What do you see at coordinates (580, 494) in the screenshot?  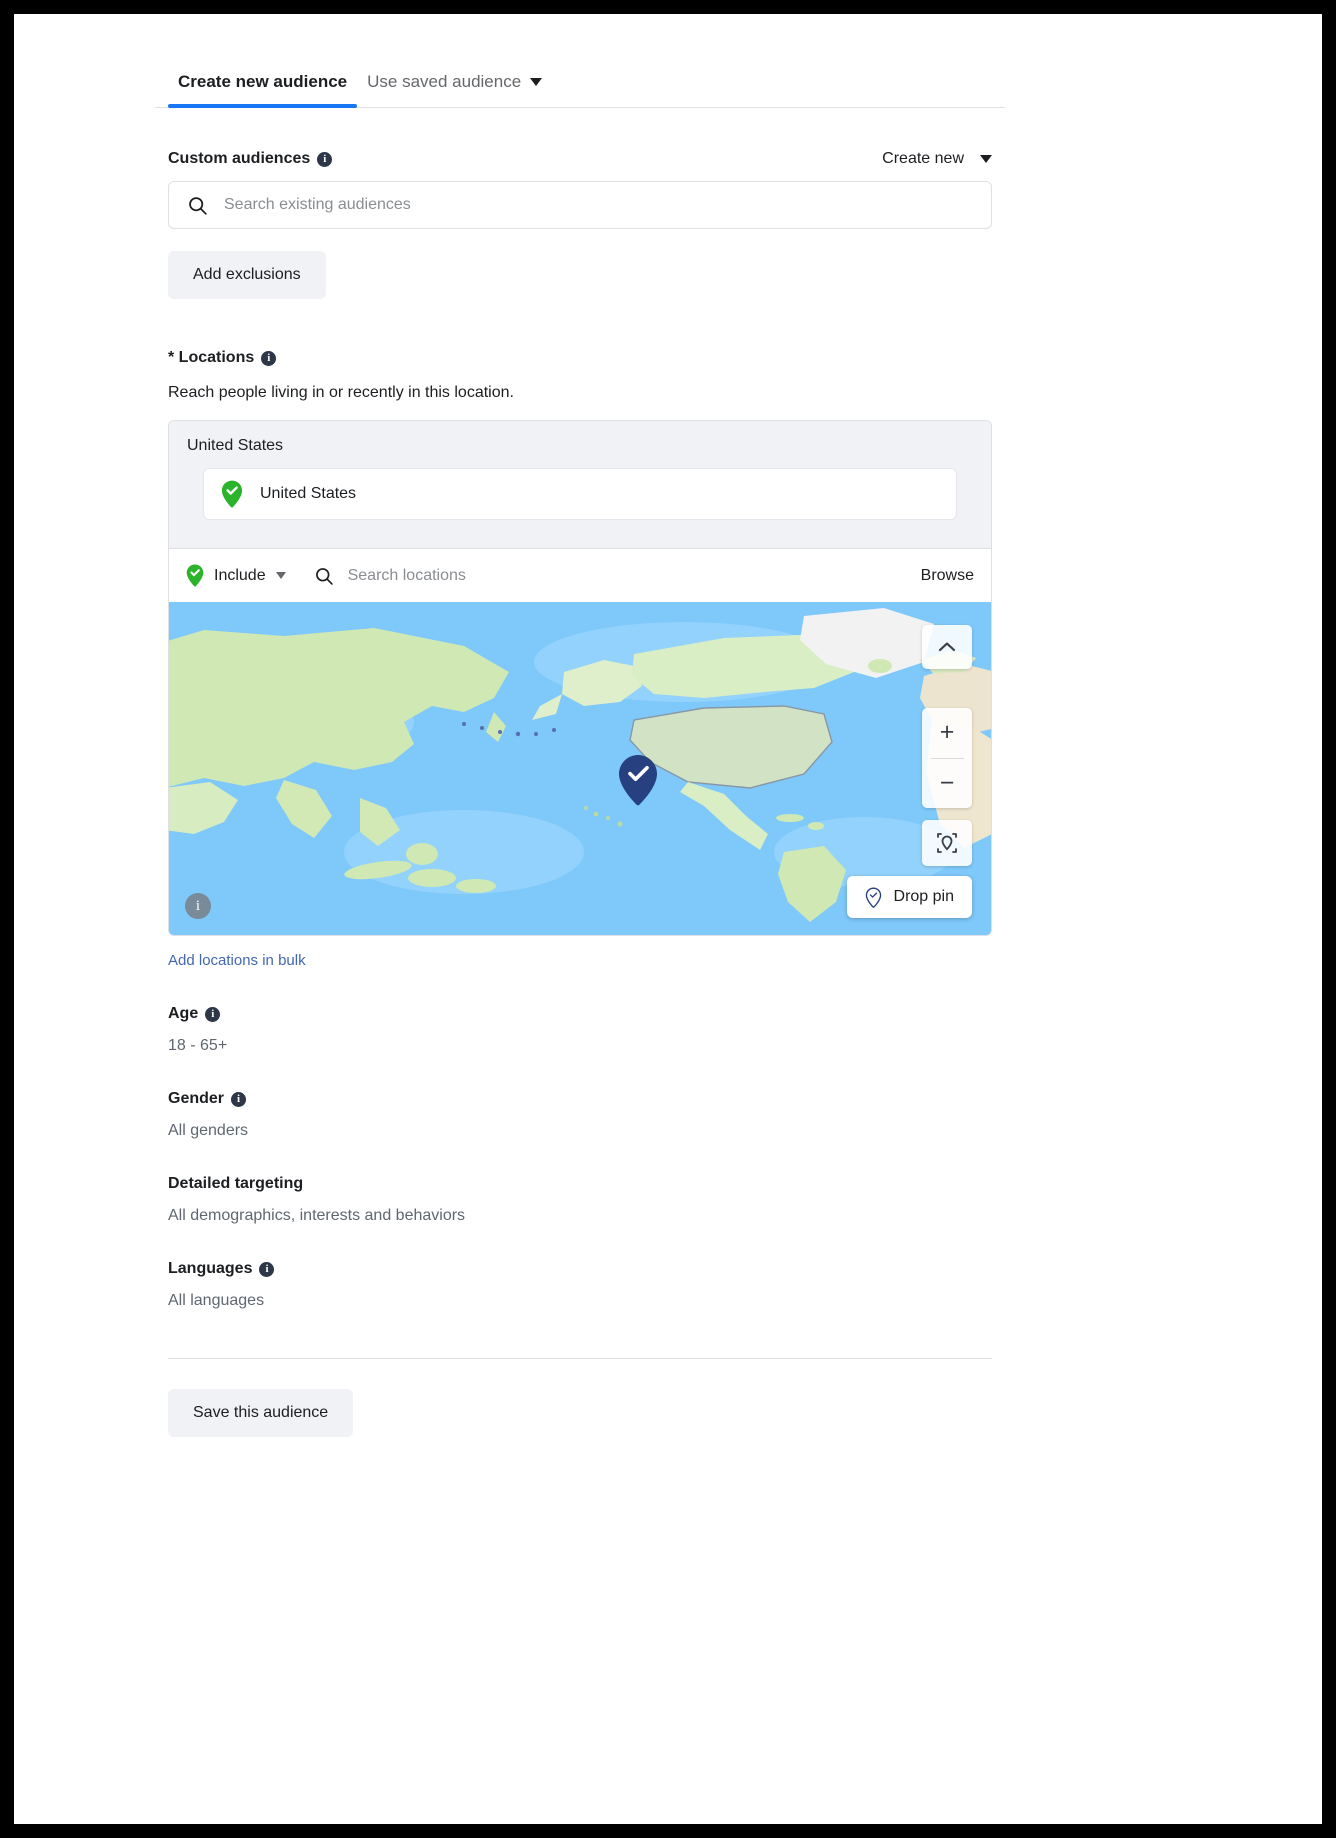 I see `selected-location-row: United States` at bounding box center [580, 494].